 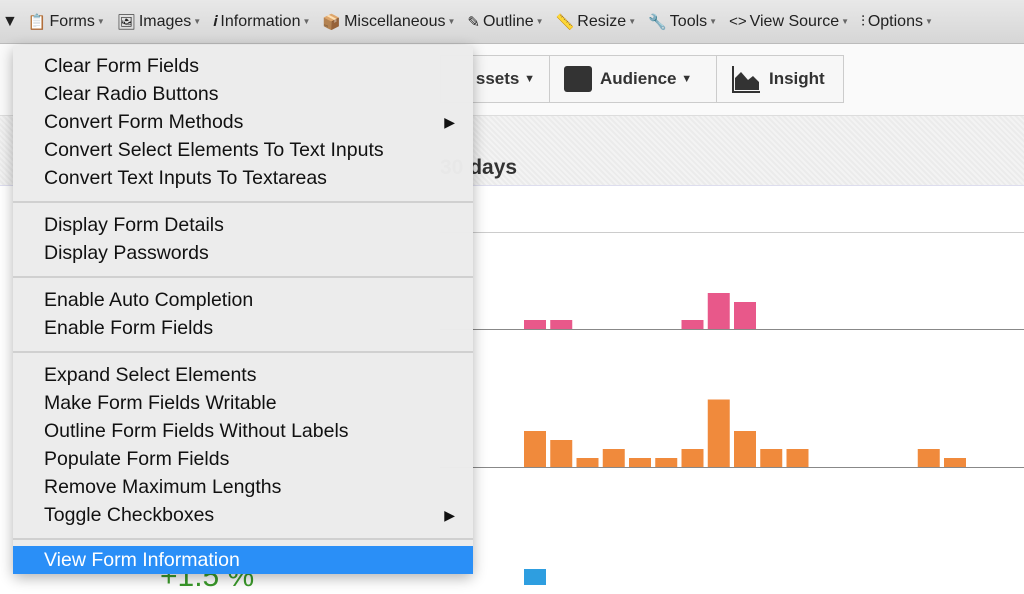 I want to click on menu-item: Enable Form Fields, so click(x=243, y=328).